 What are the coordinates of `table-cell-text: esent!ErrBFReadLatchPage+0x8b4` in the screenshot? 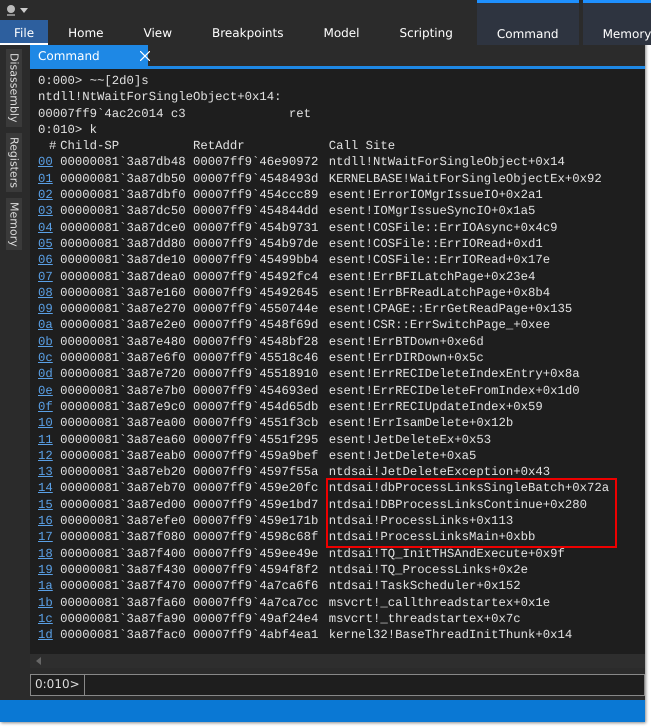 It's located at (440, 293).